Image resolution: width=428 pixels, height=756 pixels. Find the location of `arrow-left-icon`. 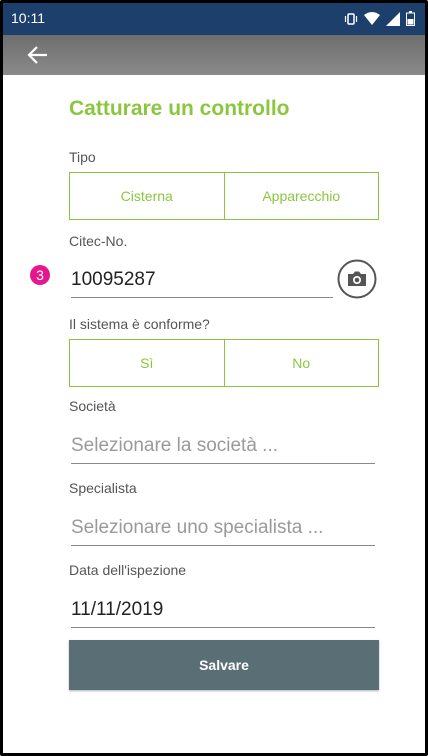

arrow-left-icon is located at coordinates (38, 55).